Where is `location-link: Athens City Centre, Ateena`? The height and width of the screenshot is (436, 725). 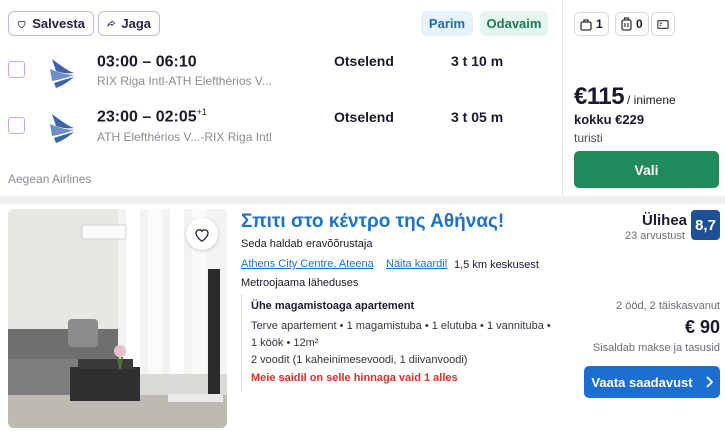
location-link: Athens City Centre, Ateena is located at coordinates (307, 264).